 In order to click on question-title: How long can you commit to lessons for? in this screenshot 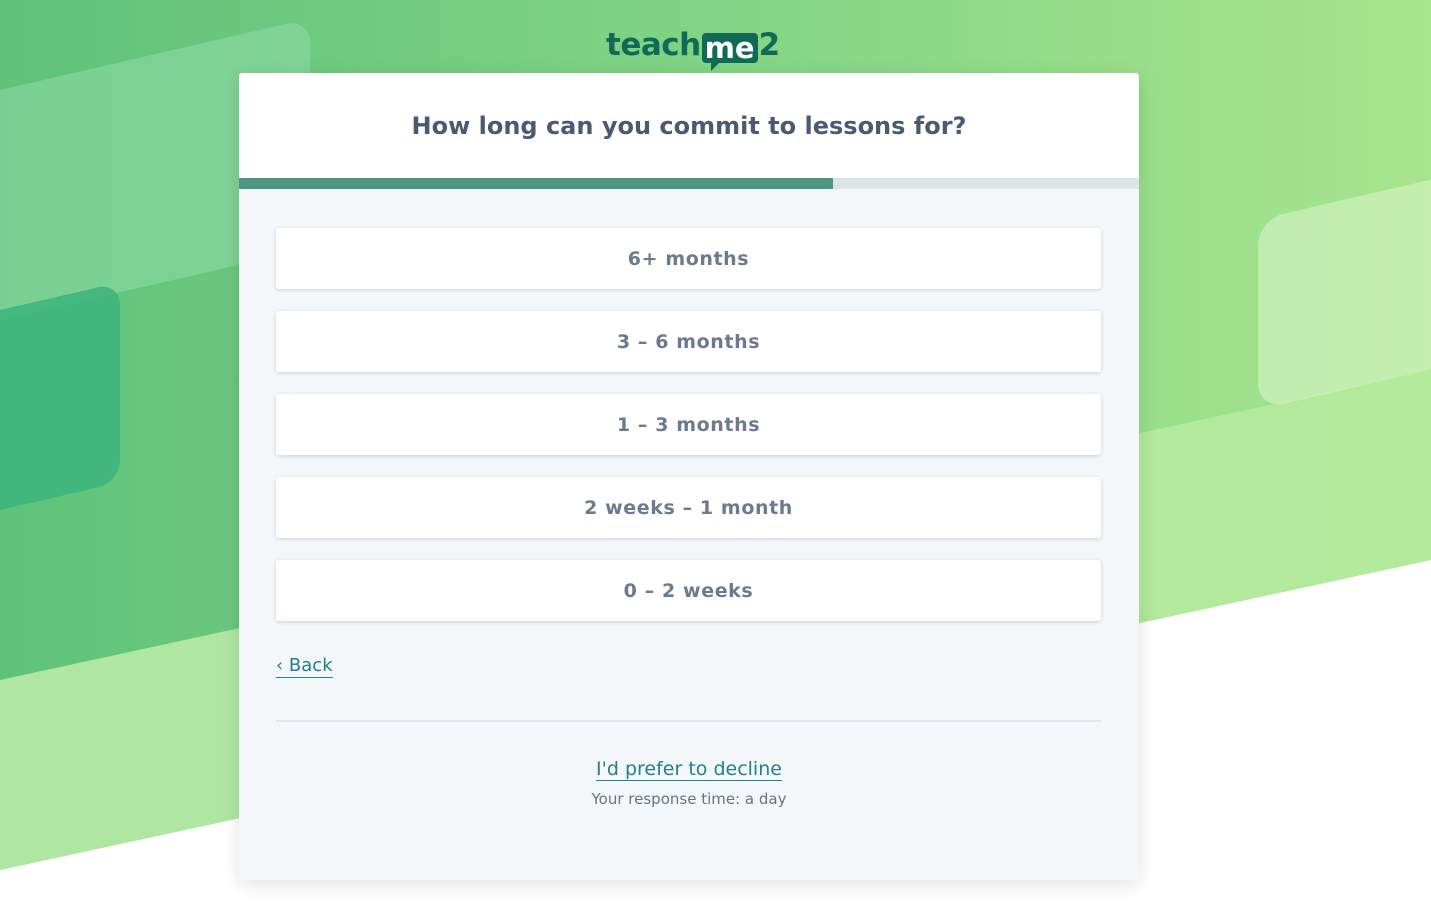, I will do `click(689, 125)`.